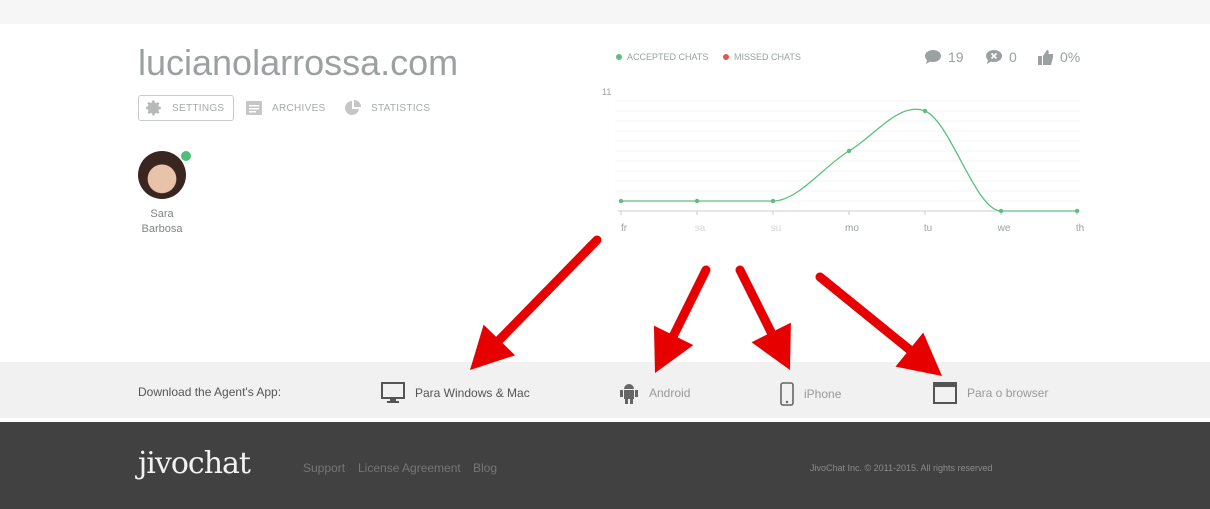  Describe the element at coordinates (944, 57) in the screenshot. I see `stat-chats: 19` at that location.